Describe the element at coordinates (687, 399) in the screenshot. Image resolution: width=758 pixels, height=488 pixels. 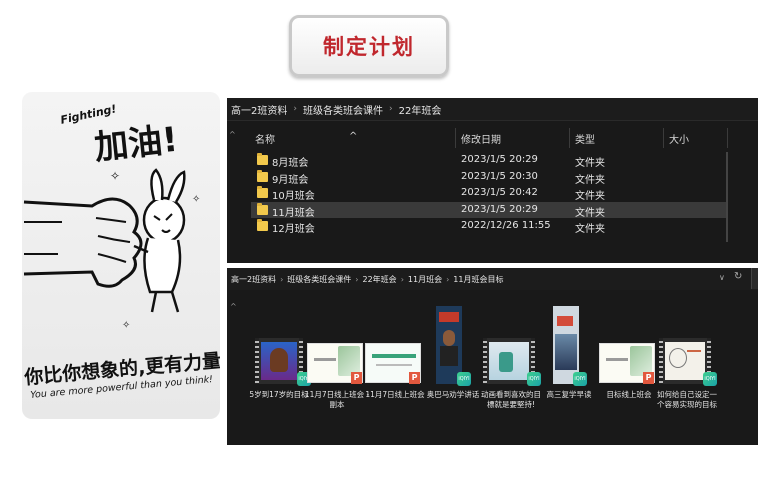
I see `file-caption: 如何给自己设定一个容易实现的目标` at that location.